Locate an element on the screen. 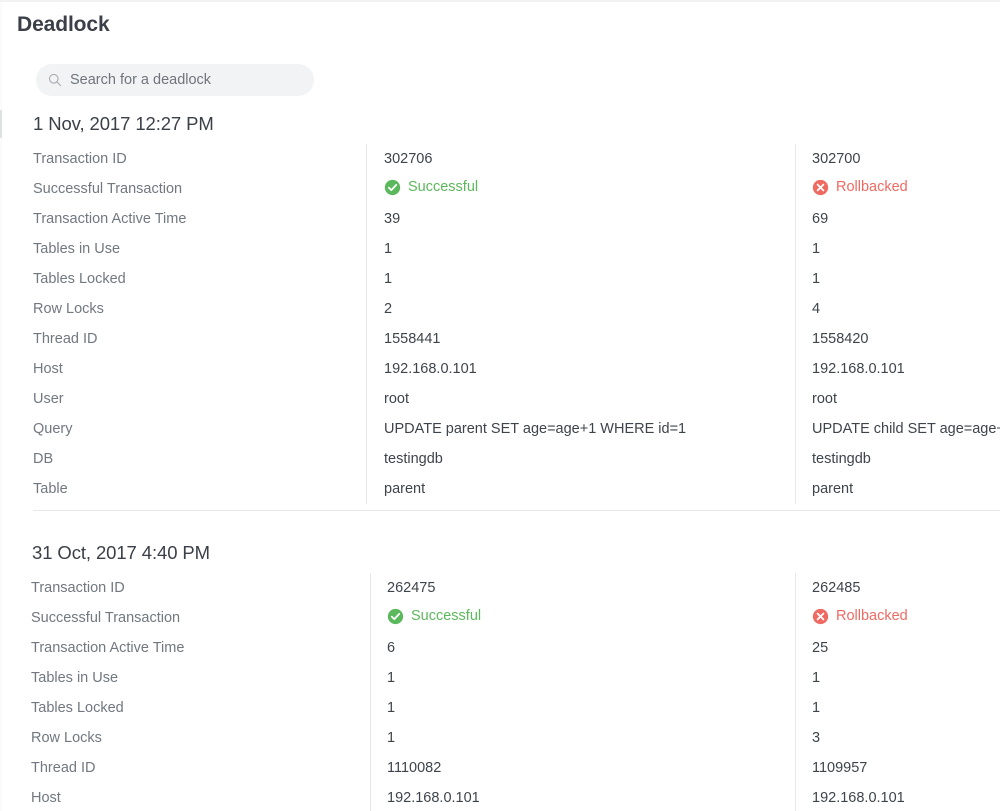 The height and width of the screenshot is (811, 1000). cell-value-transaction-a: 1110082 is located at coordinates (414, 768).